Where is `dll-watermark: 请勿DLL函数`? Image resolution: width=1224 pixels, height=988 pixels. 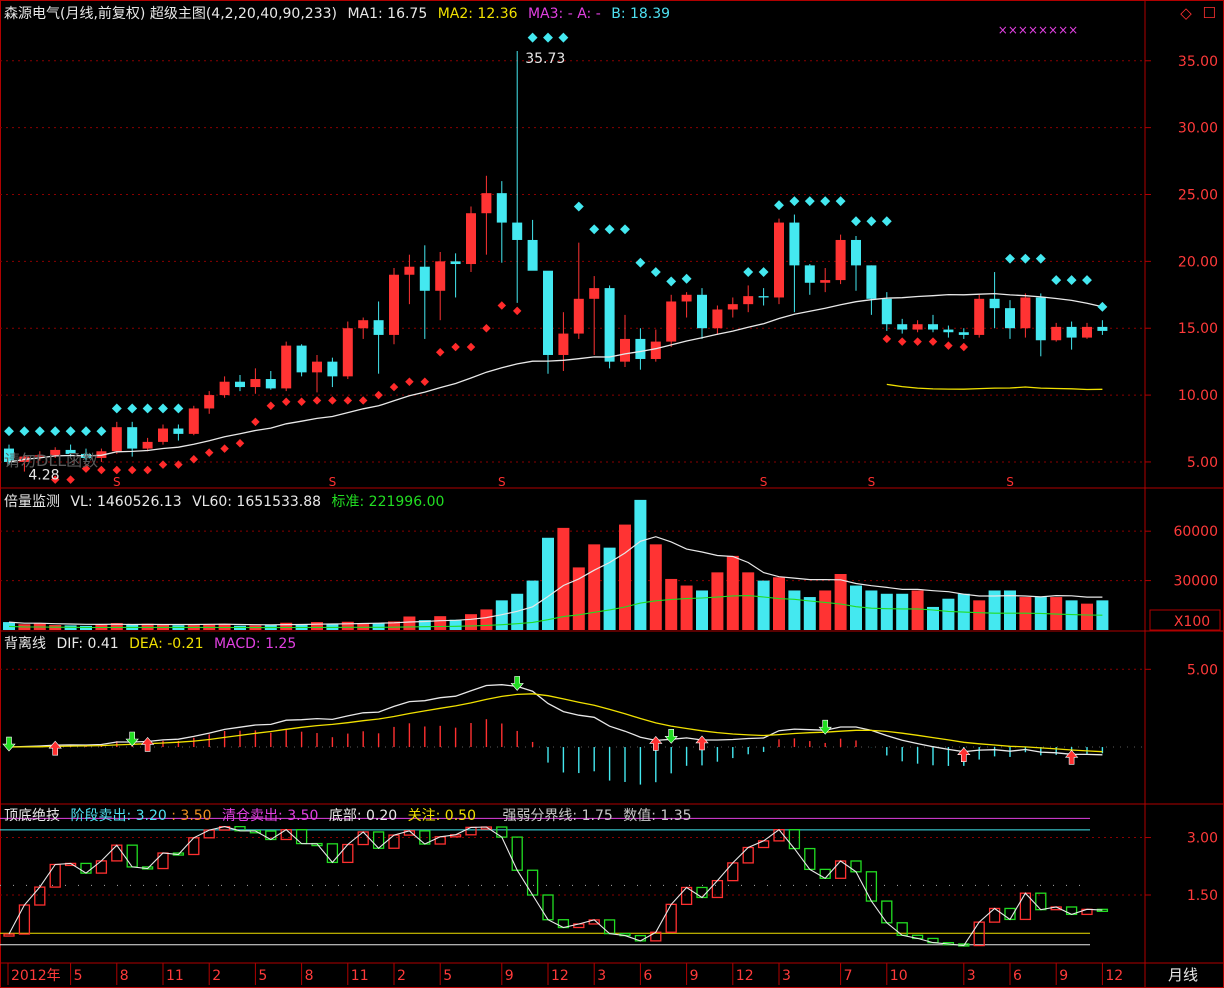 dll-watermark: 请勿DLL函数 is located at coordinates (51, 460).